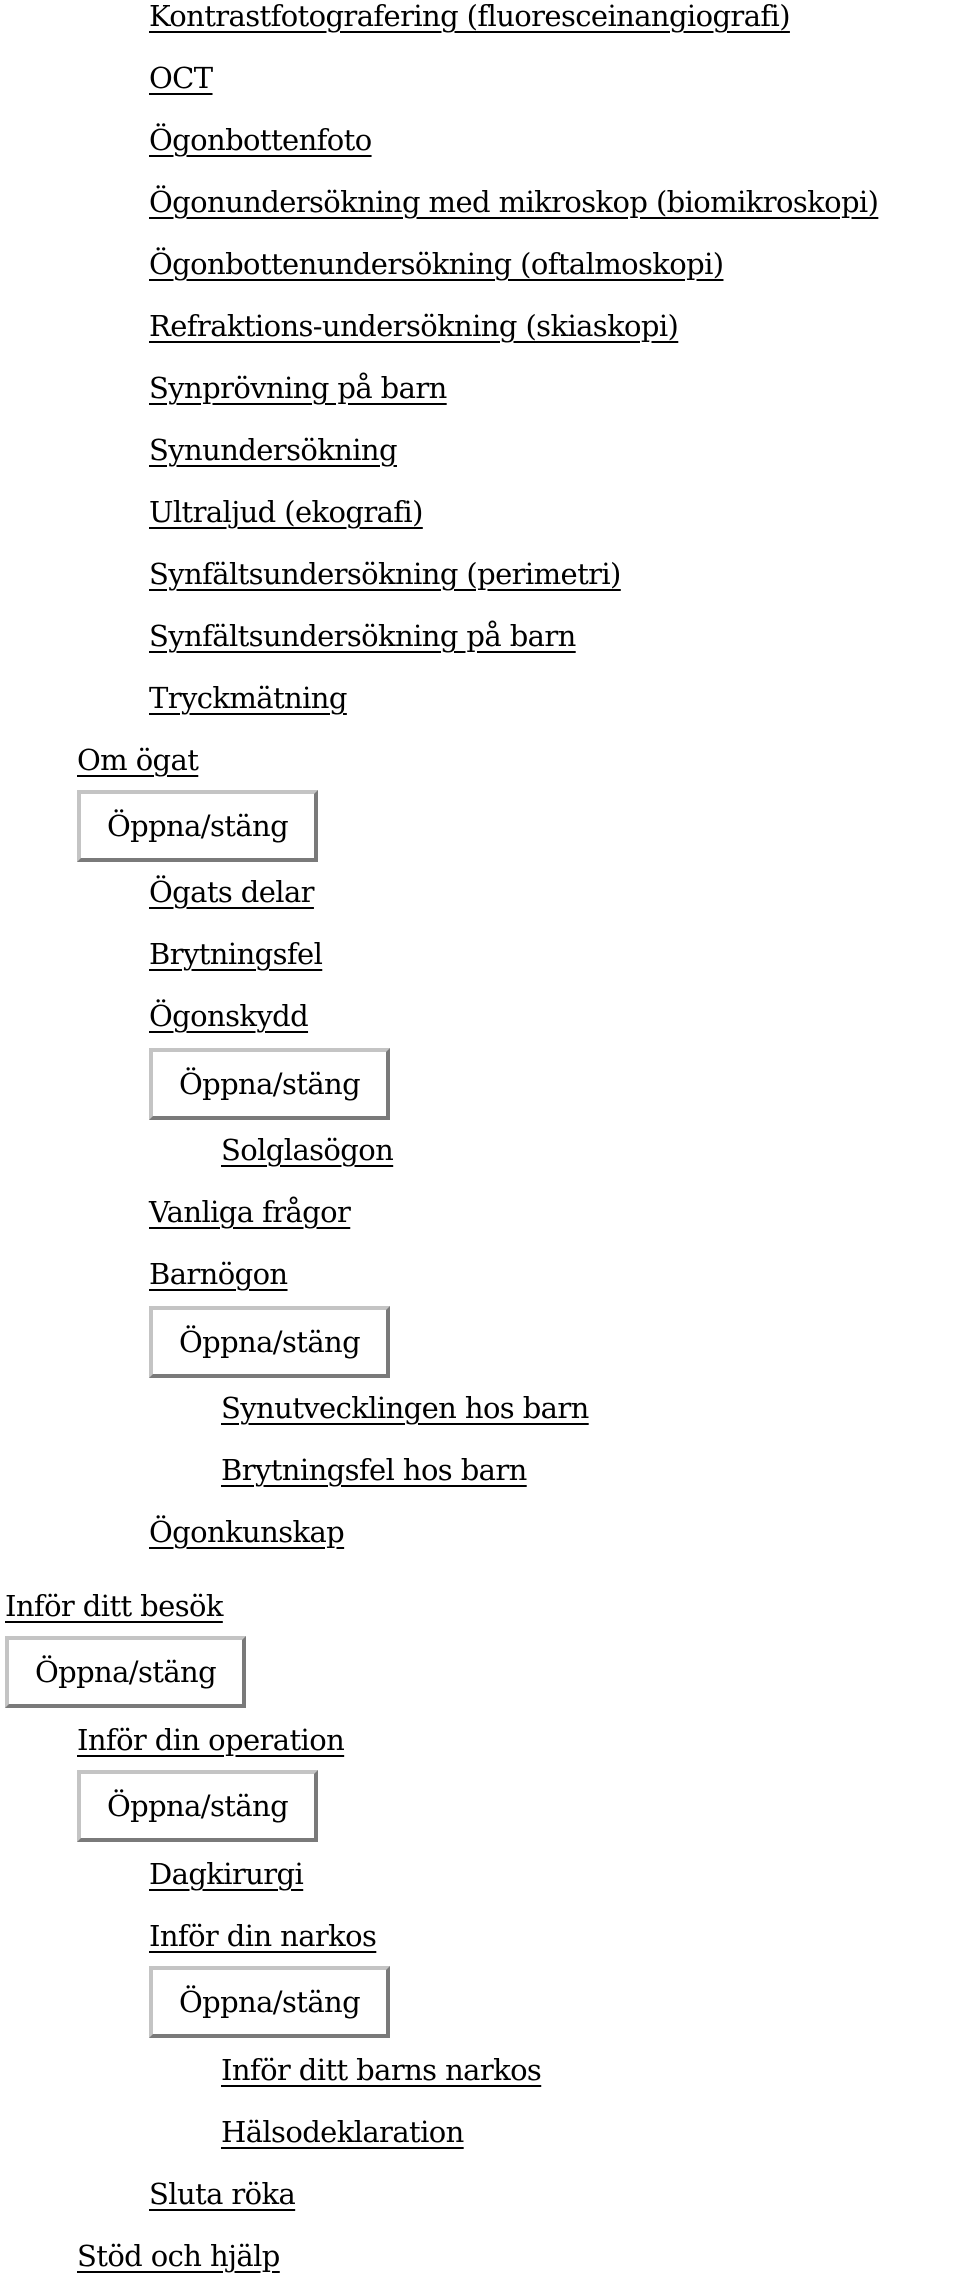  Describe the element at coordinates (263, 1936) in the screenshot. I see `nav-link-infor-din-narkos: Inför din narkos` at that location.